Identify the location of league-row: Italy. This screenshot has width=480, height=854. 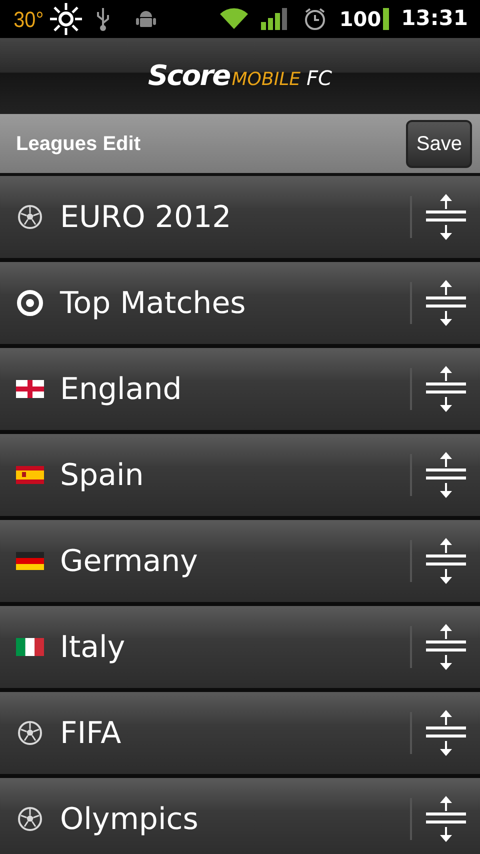
(240, 649).